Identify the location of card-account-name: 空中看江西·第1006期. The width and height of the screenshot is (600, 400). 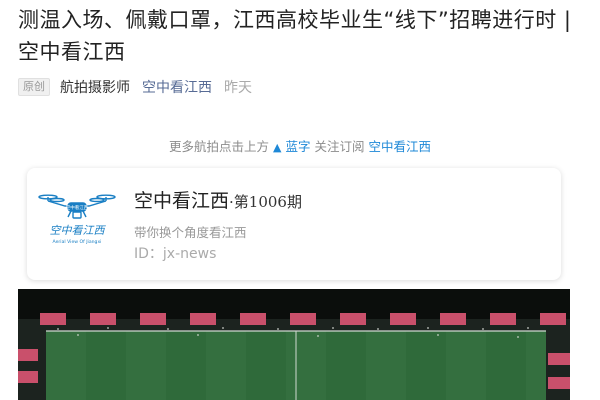
(218, 199).